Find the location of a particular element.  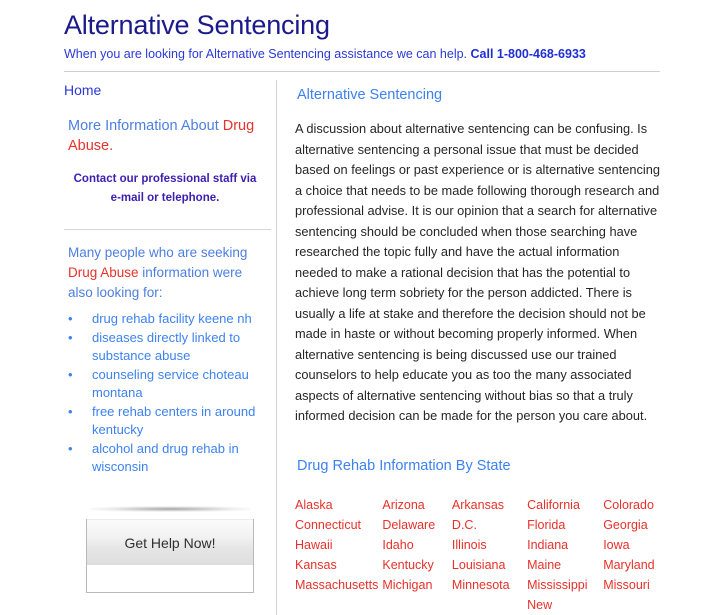

sidebar-divider is located at coordinates (167, 229).